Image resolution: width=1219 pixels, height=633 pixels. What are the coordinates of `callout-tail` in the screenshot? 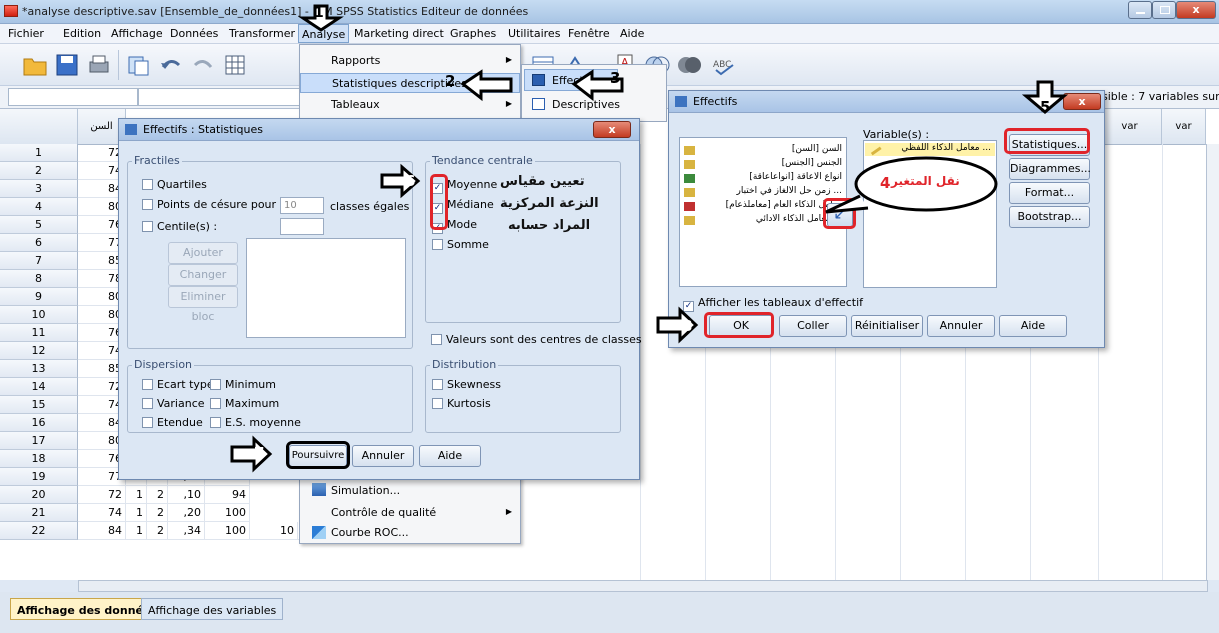 It's located at (847, 204).